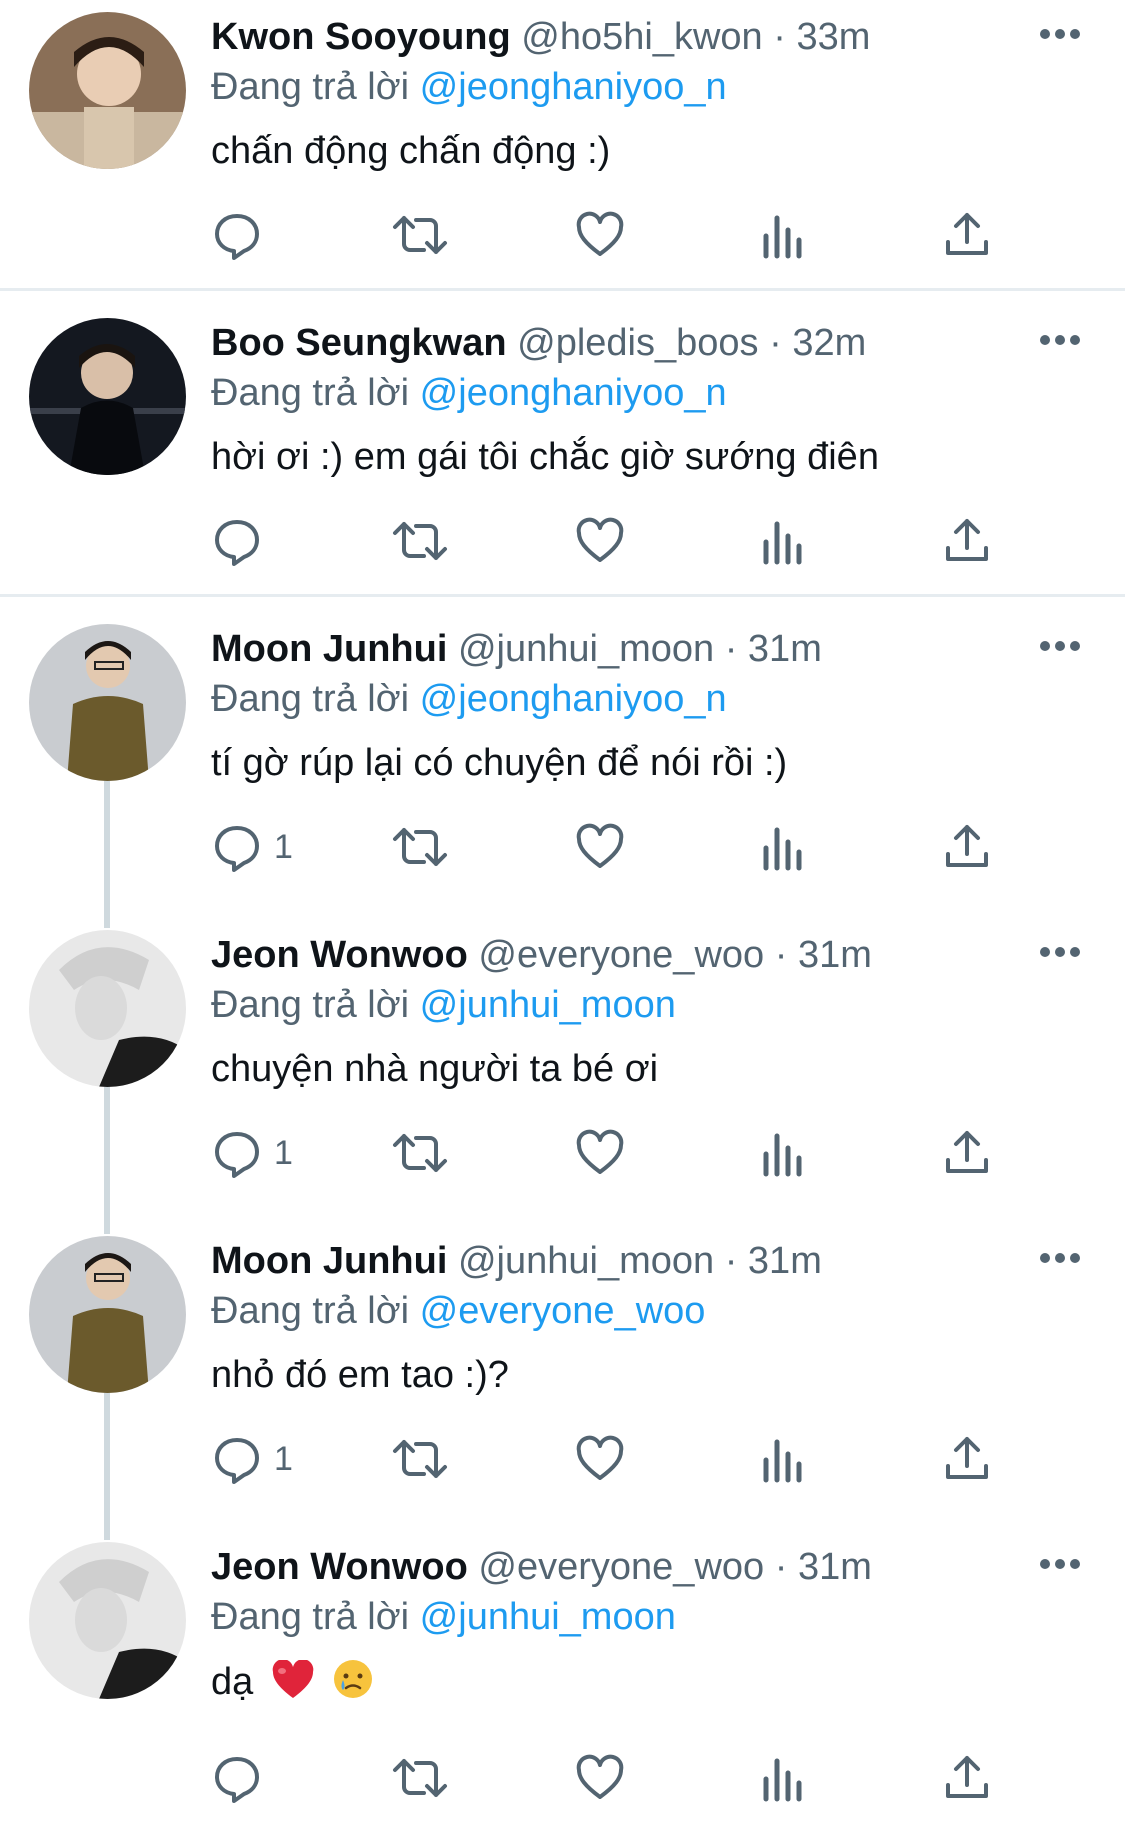 This screenshot has height=1825, width=1125. Describe the element at coordinates (637, 343) in the screenshot. I see `handle: @pledis_boos` at that location.